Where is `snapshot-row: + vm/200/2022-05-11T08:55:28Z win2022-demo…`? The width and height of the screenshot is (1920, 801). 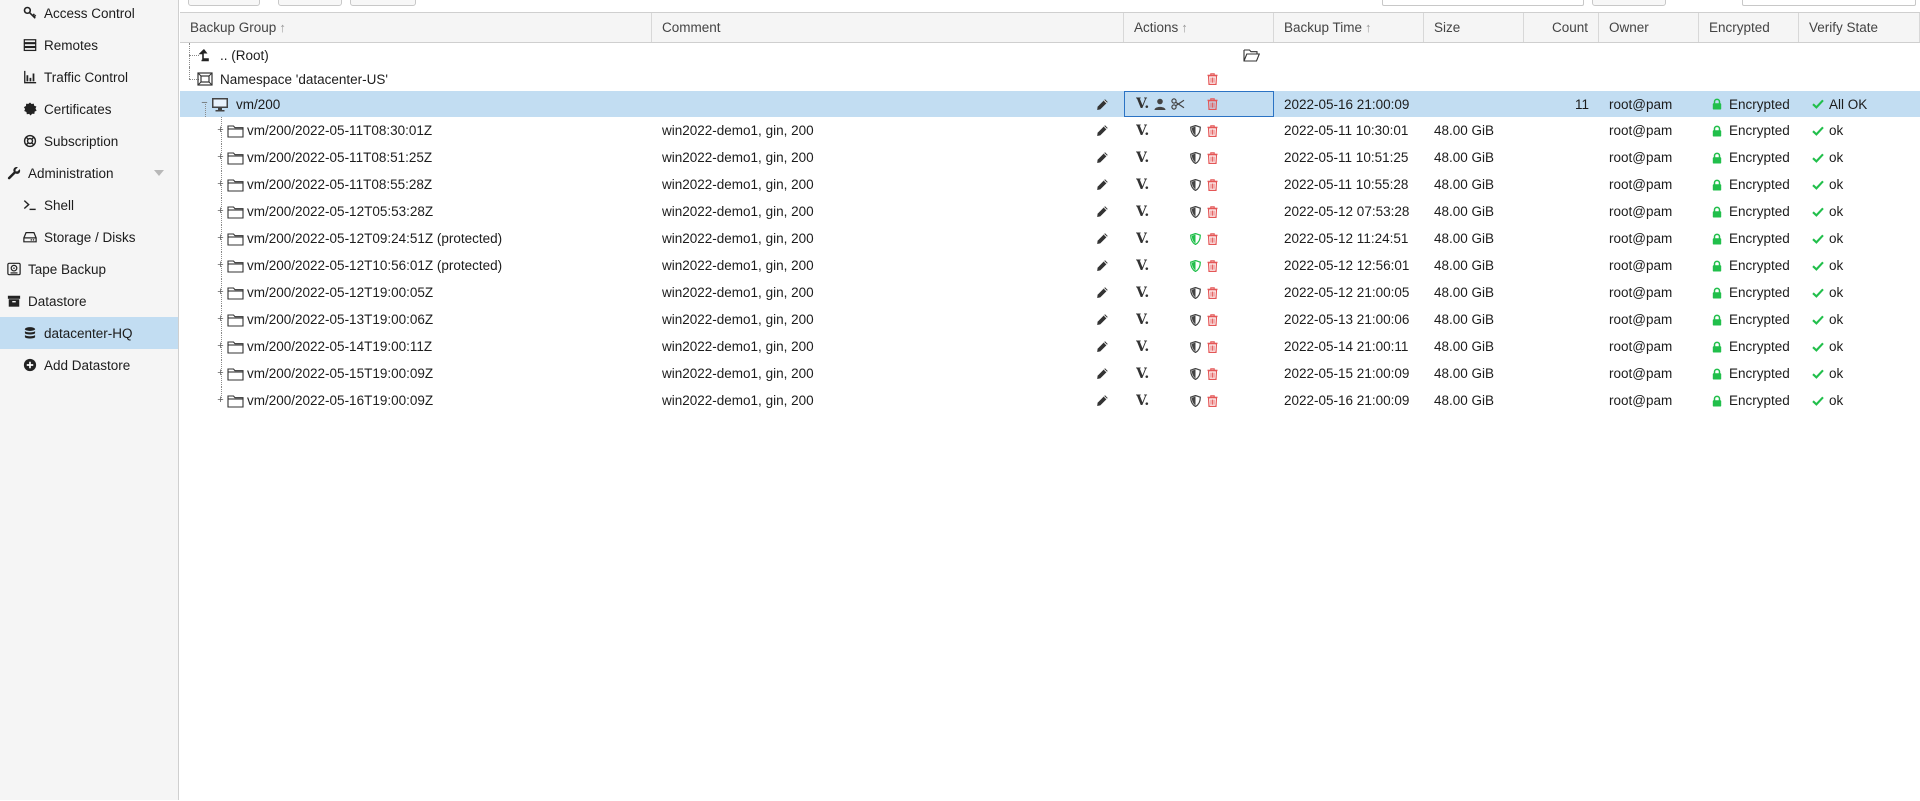 snapshot-row: + vm/200/2022-05-11T08:55:28Z win2022-demo… is located at coordinates (1050, 184).